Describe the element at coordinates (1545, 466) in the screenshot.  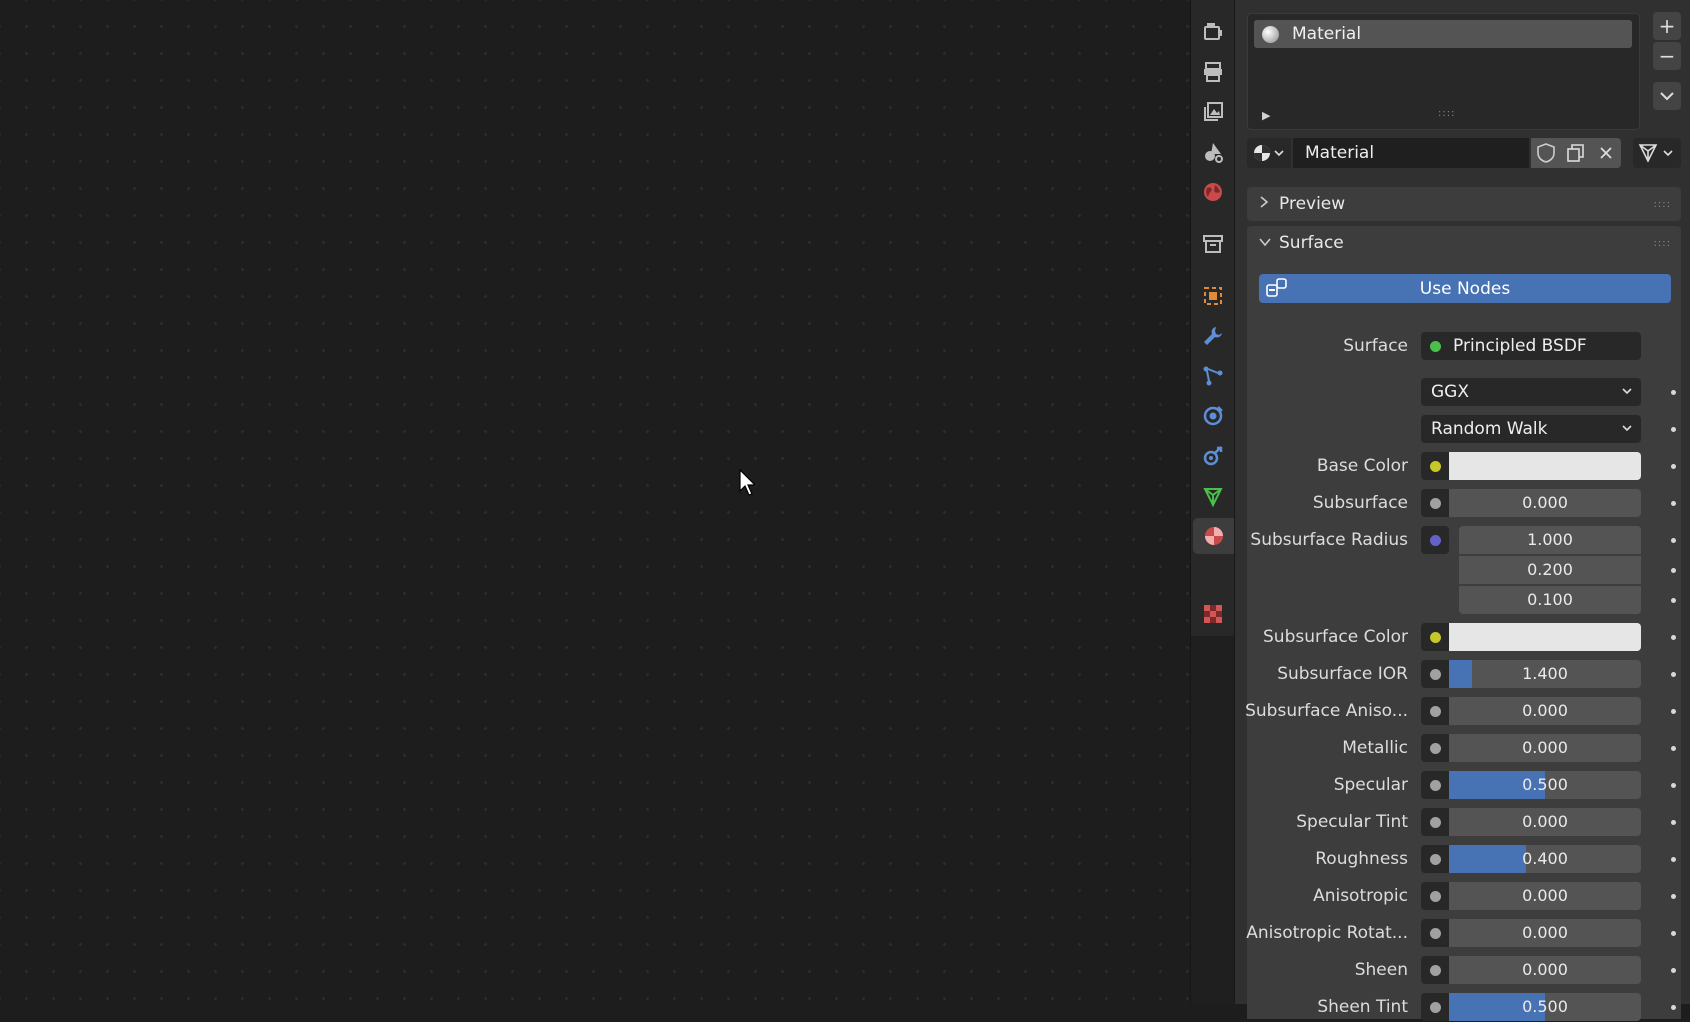
I see `base-color-swatch` at that location.